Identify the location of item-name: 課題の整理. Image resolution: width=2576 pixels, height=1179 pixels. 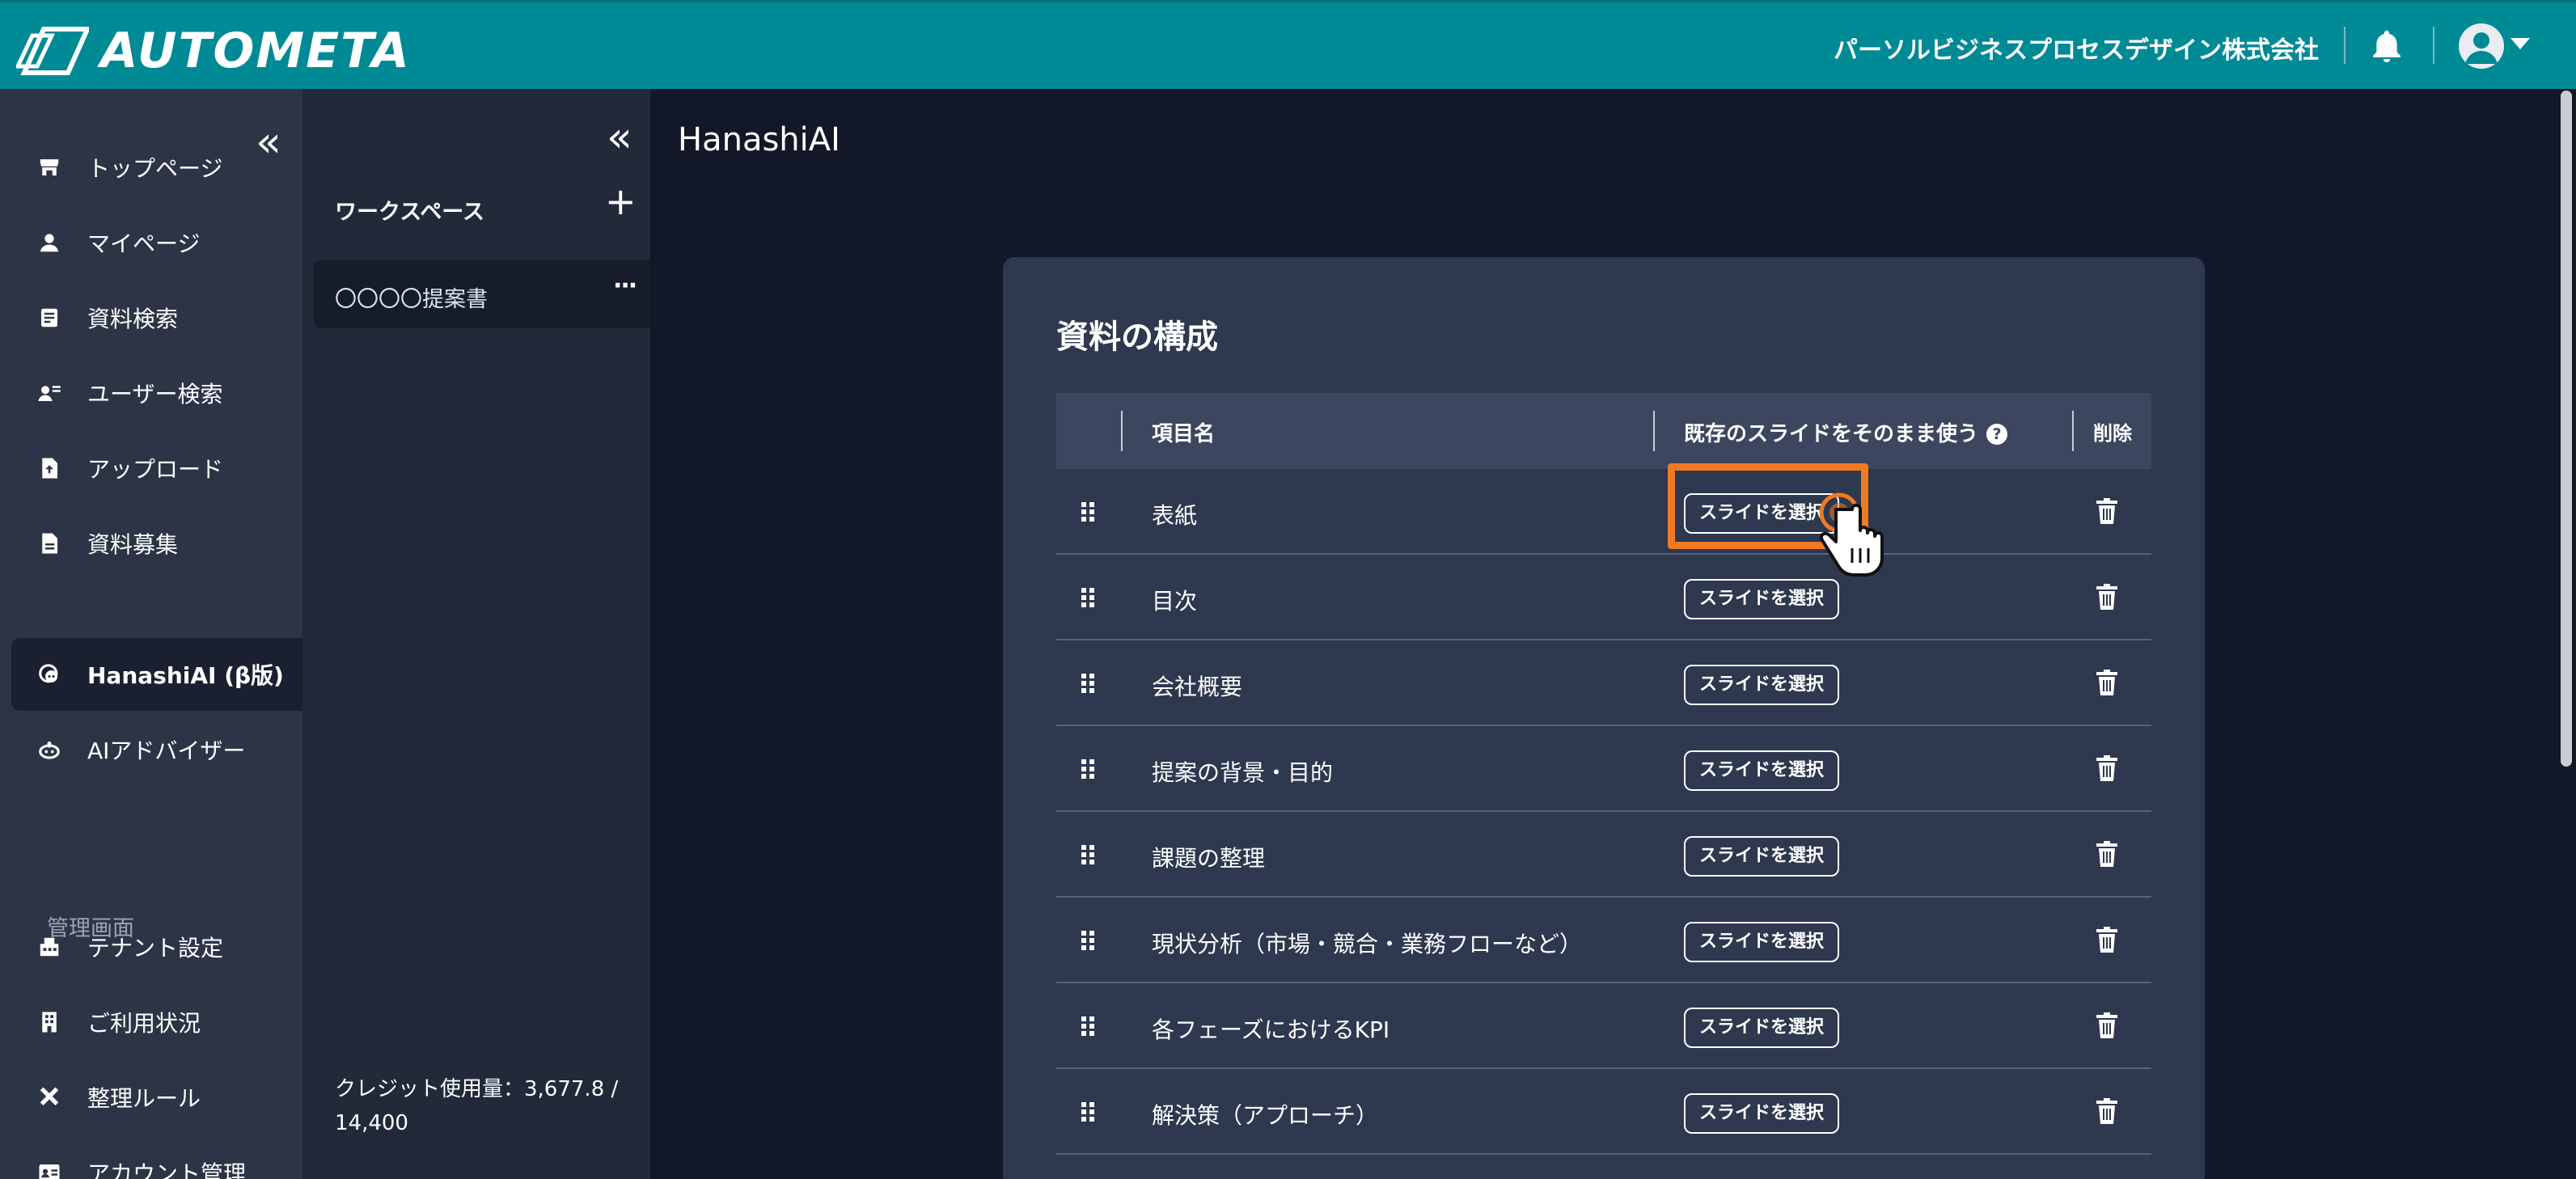
(1209, 859).